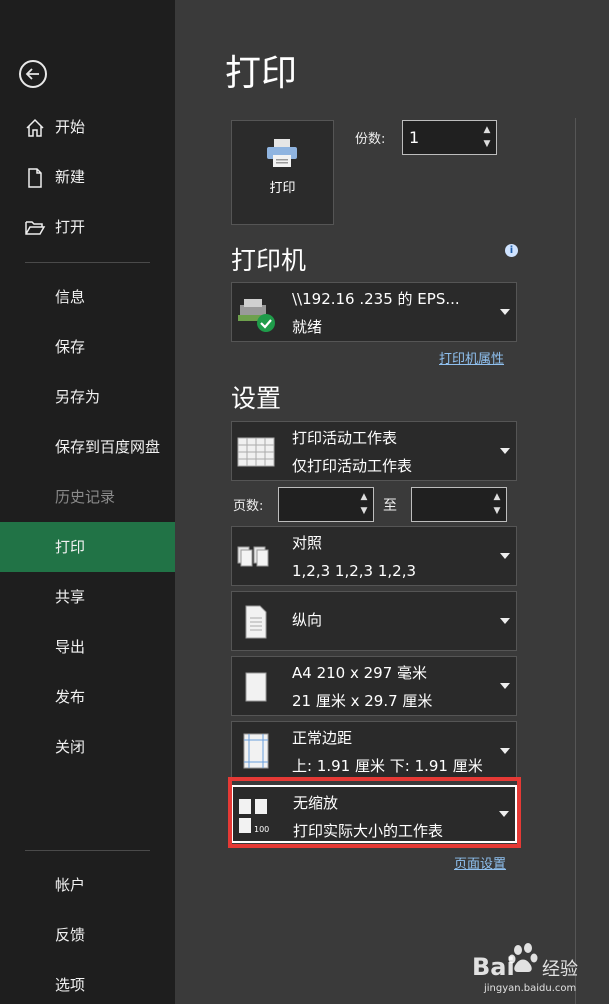 This screenshot has width=609, height=1004. I want to click on worksheet-grid-icon, so click(256, 452).